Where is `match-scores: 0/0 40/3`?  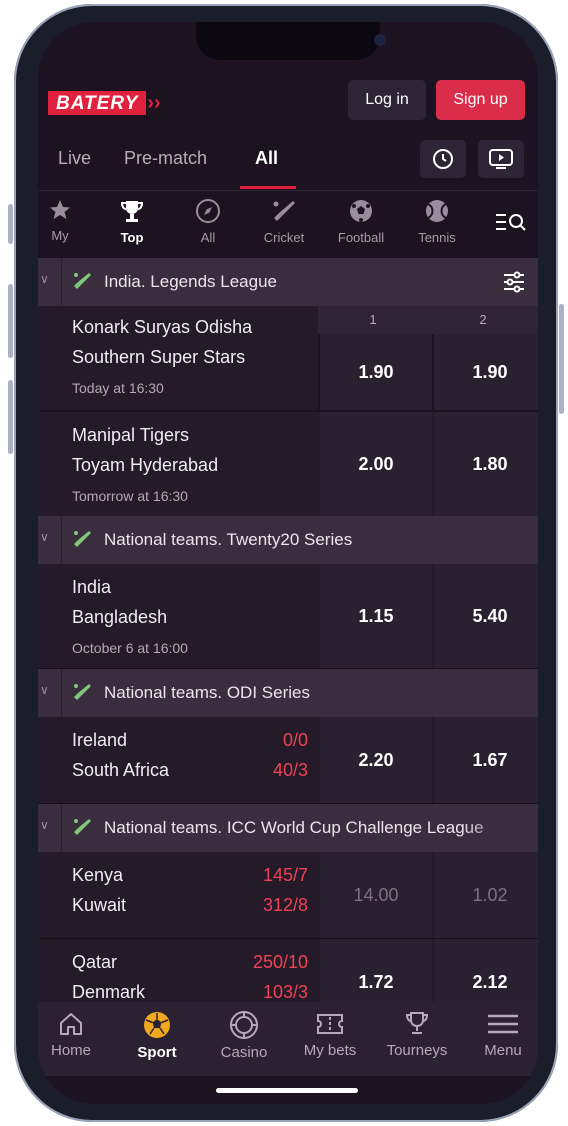
match-scores: 0/0 40/3 is located at coordinates (263, 755).